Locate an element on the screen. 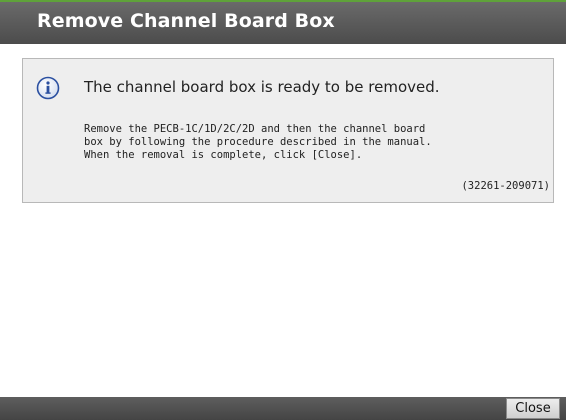  message-code: (32261-209071) is located at coordinates (505, 186).